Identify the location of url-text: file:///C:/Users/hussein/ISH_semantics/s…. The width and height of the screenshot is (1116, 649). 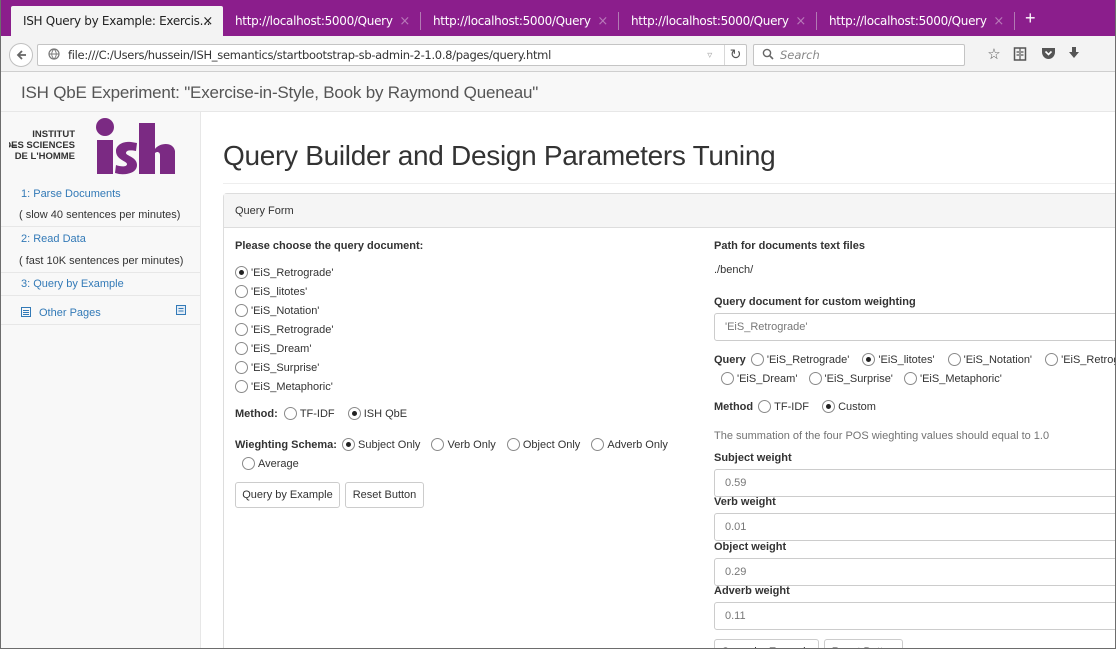
(387, 55).